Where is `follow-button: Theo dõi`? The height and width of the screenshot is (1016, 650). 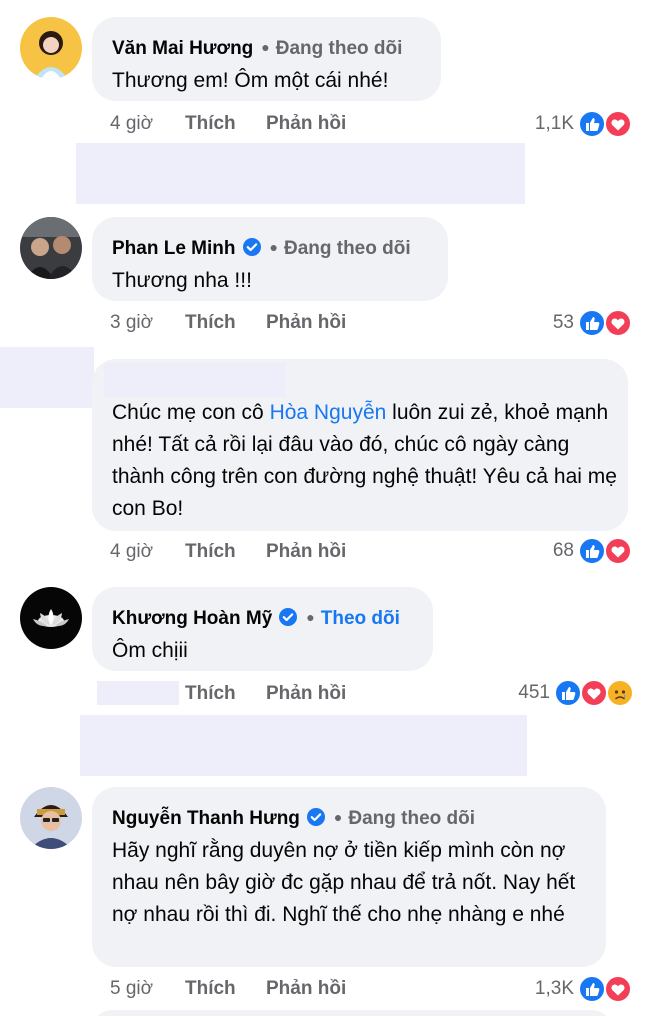
follow-button: Theo dõi is located at coordinates (360, 618).